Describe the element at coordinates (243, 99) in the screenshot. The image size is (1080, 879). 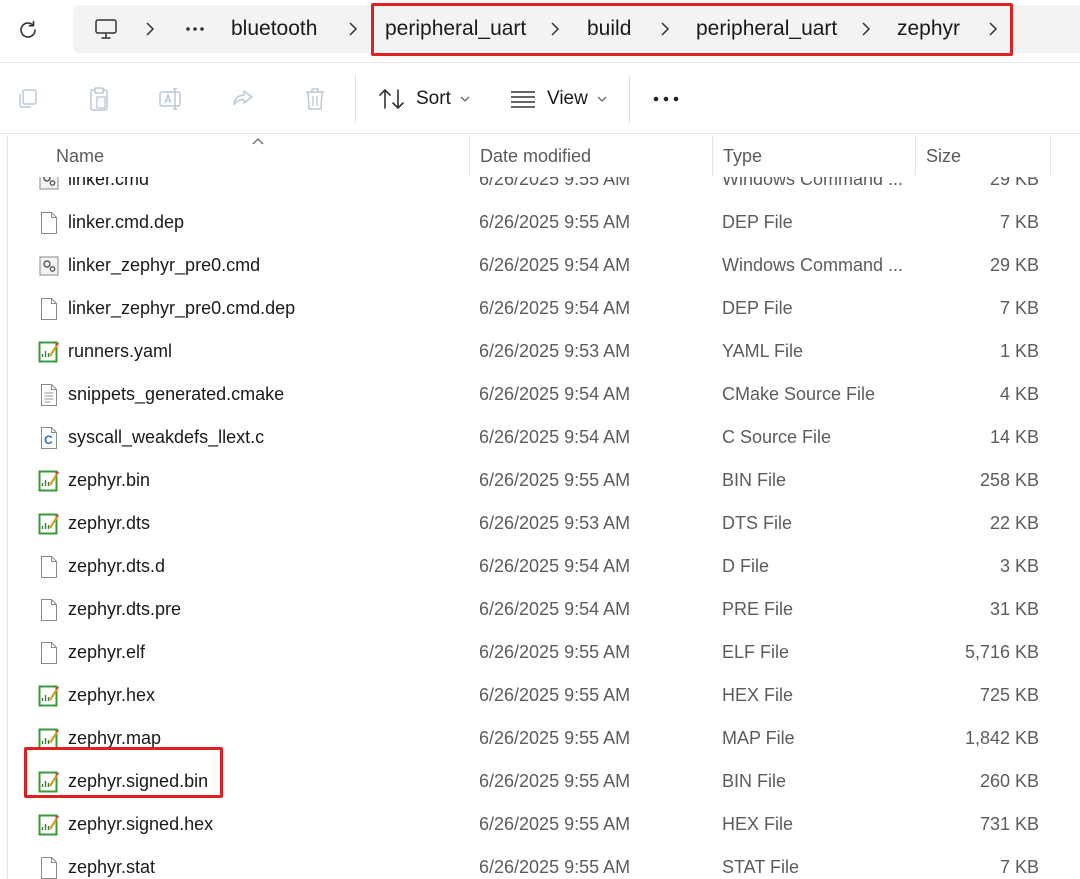
I see `share-icon` at that location.